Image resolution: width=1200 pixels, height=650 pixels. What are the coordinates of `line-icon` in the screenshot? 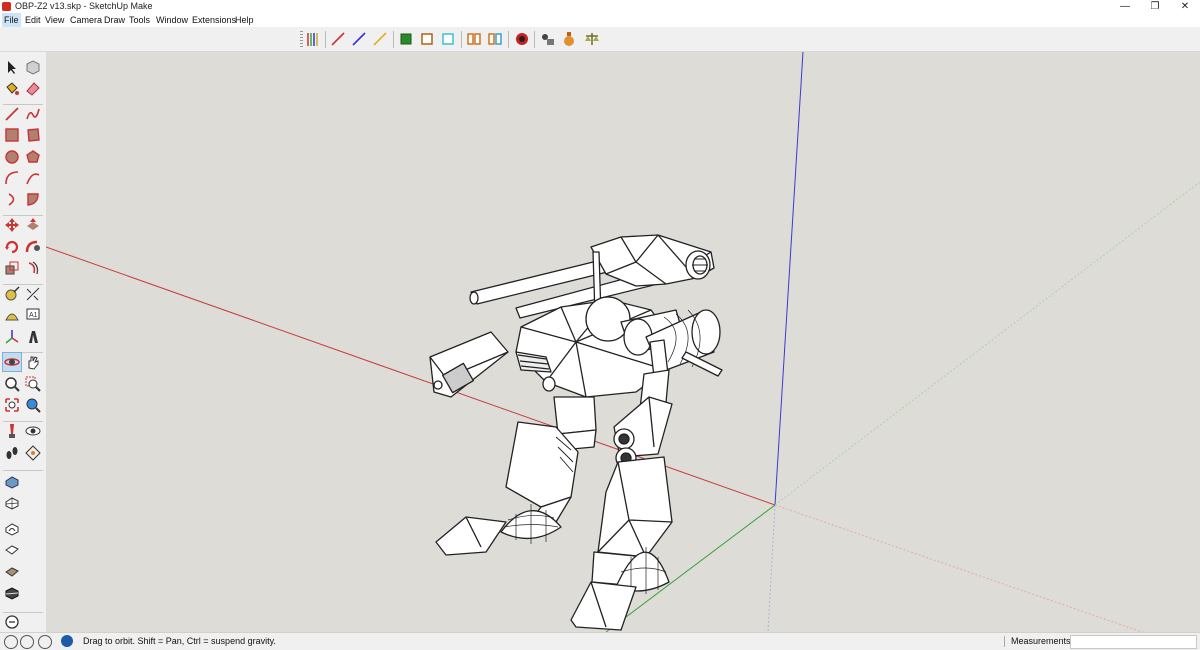 It's located at (12, 114).